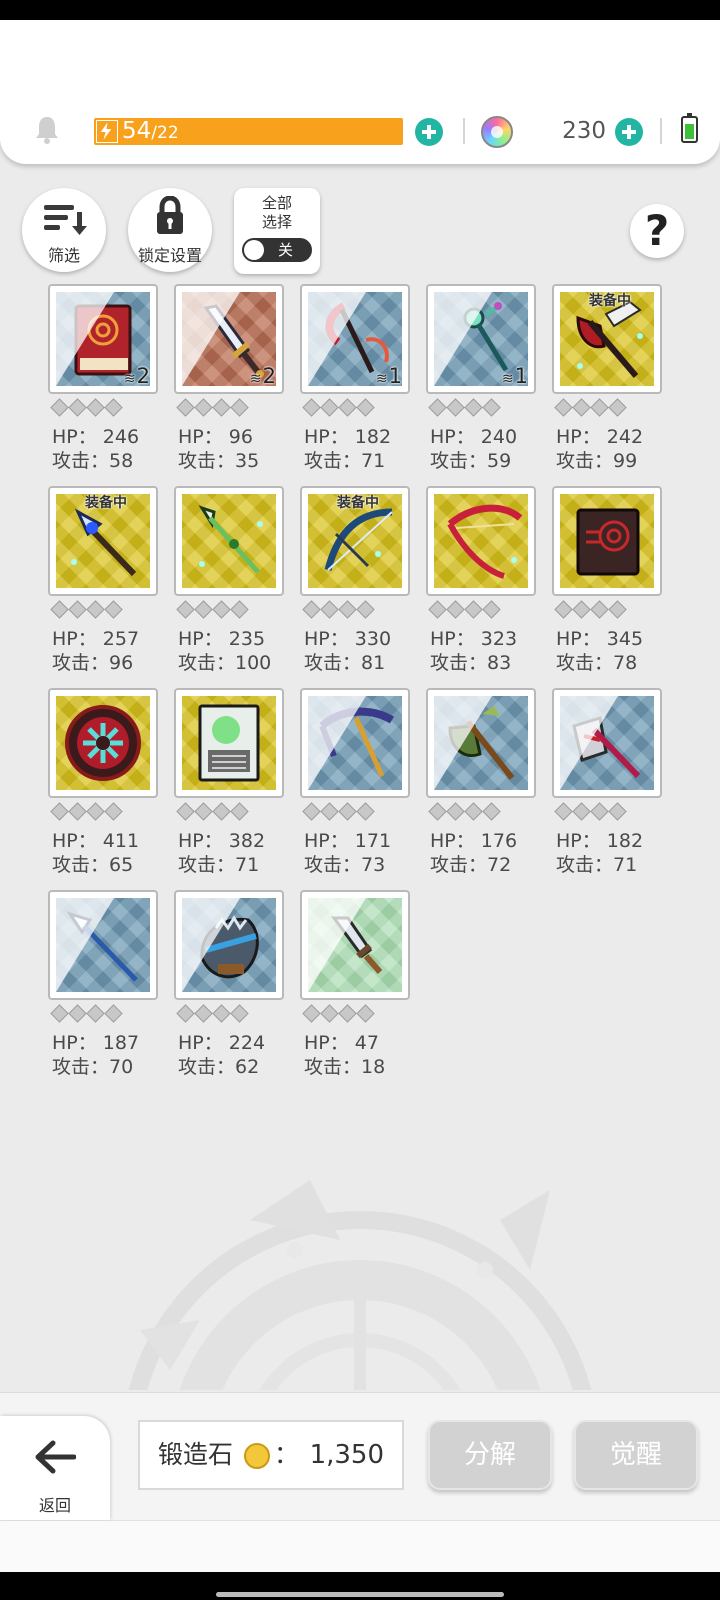  I want to click on filter-button: 筛选, so click(64, 230).